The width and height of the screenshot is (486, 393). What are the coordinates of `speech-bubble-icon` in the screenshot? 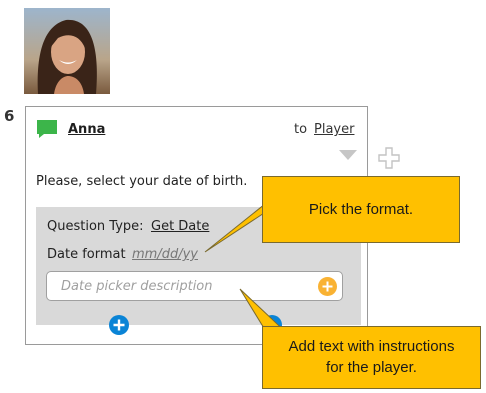 It's located at (47, 129).